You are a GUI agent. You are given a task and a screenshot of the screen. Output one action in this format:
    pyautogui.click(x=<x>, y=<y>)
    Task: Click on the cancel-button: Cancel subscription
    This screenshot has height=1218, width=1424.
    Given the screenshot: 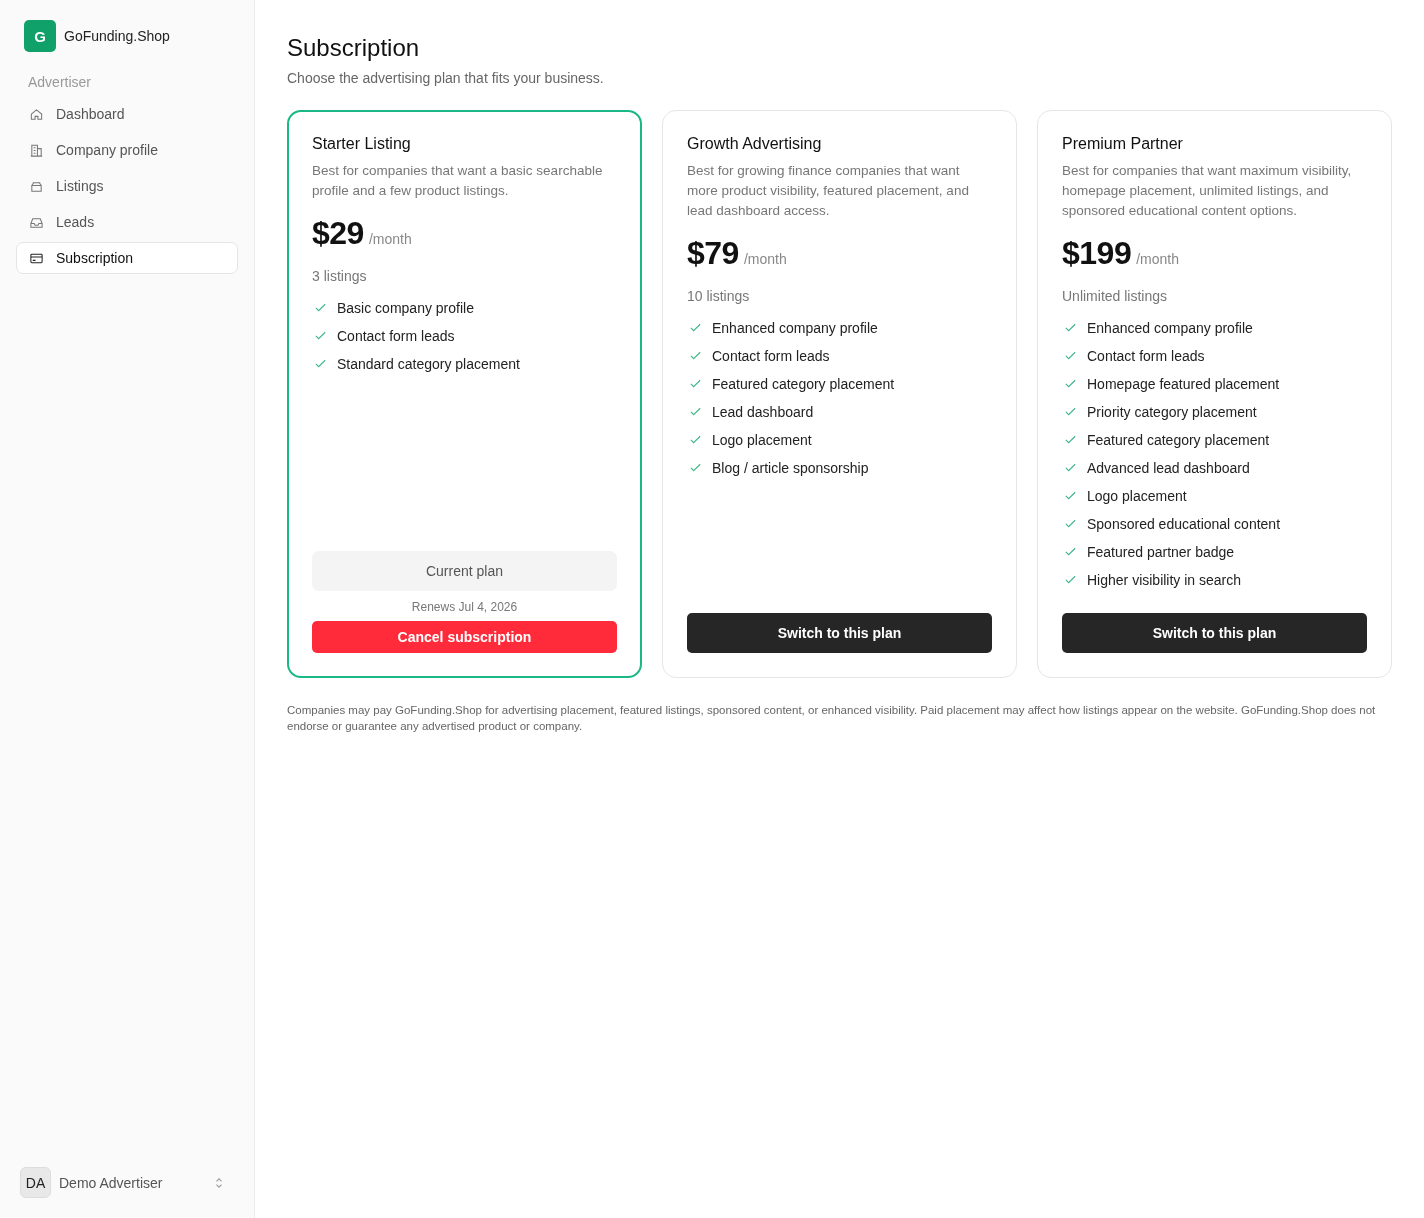 What is the action you would take?
    pyautogui.click(x=464, y=637)
    